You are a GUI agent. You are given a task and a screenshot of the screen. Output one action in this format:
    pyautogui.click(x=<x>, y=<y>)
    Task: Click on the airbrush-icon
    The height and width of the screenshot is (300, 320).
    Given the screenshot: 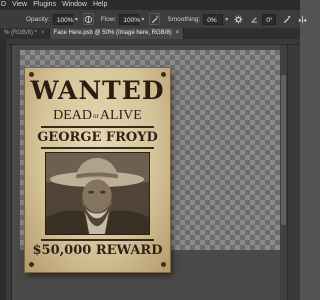 What is the action you would take?
    pyautogui.click(x=155, y=19)
    